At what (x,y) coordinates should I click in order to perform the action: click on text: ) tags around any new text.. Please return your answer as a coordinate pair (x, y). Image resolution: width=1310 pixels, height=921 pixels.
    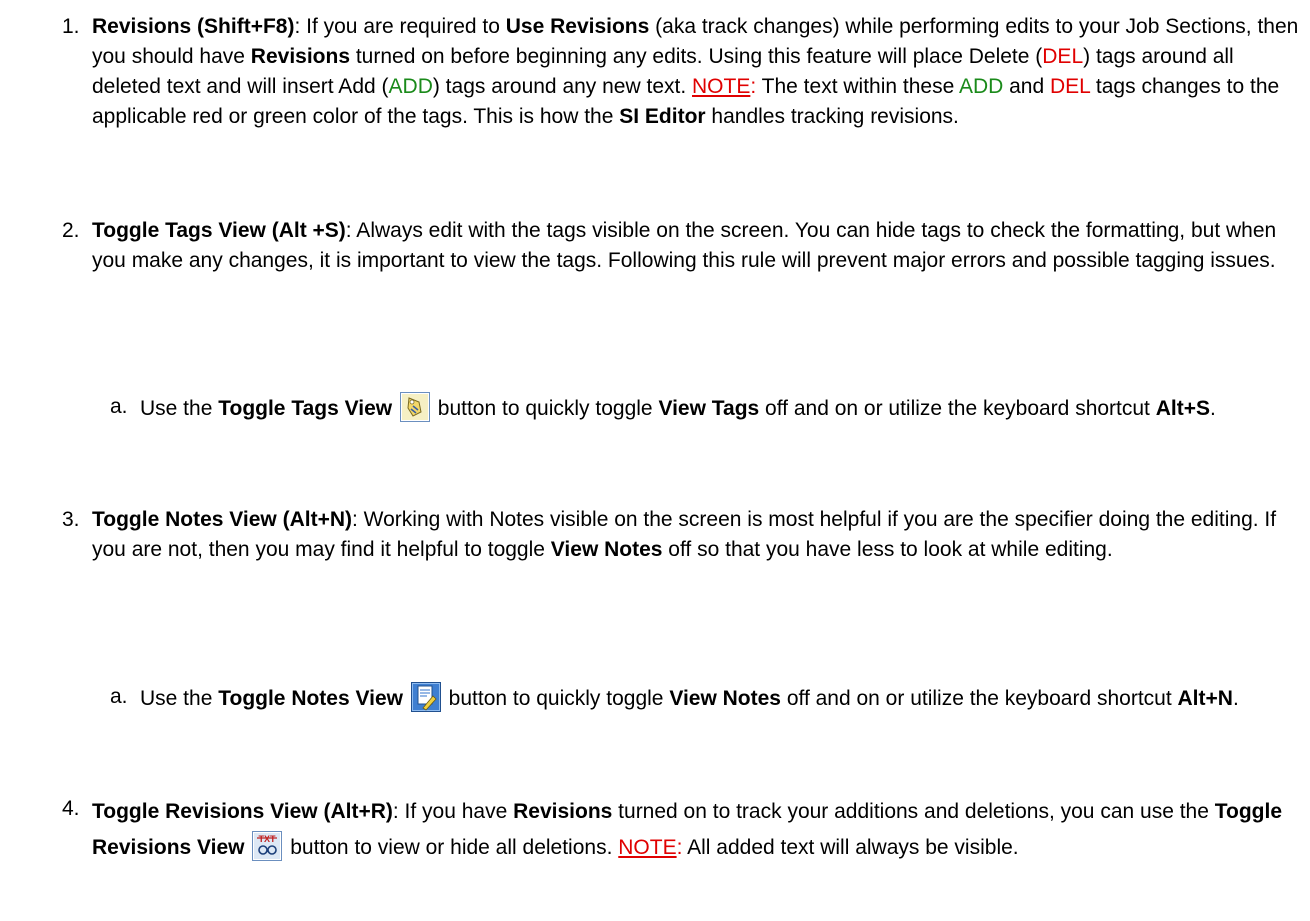
    Looking at the image, I should click on (562, 86).